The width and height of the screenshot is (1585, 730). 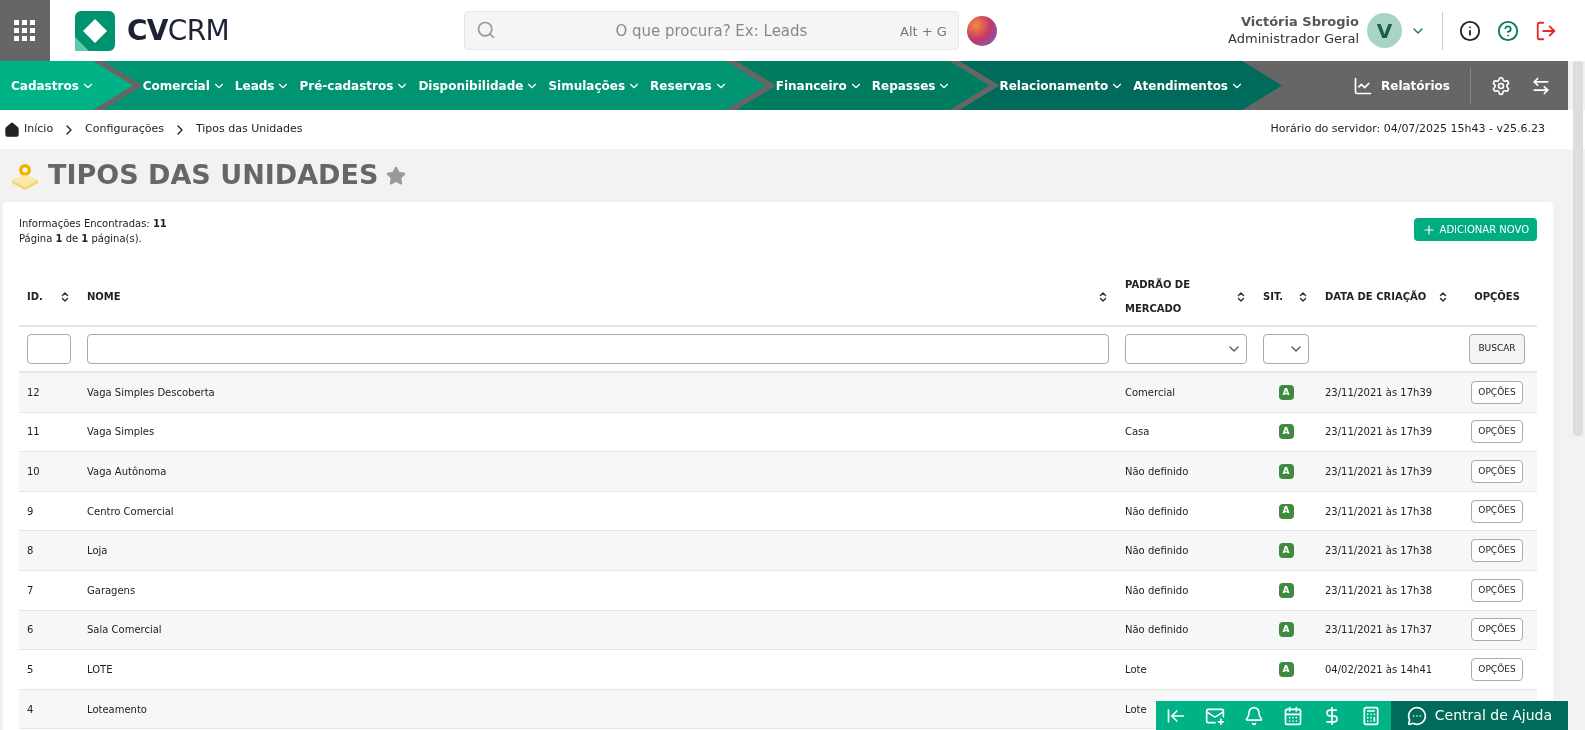 I want to click on logo-icon, so click(x=95, y=30).